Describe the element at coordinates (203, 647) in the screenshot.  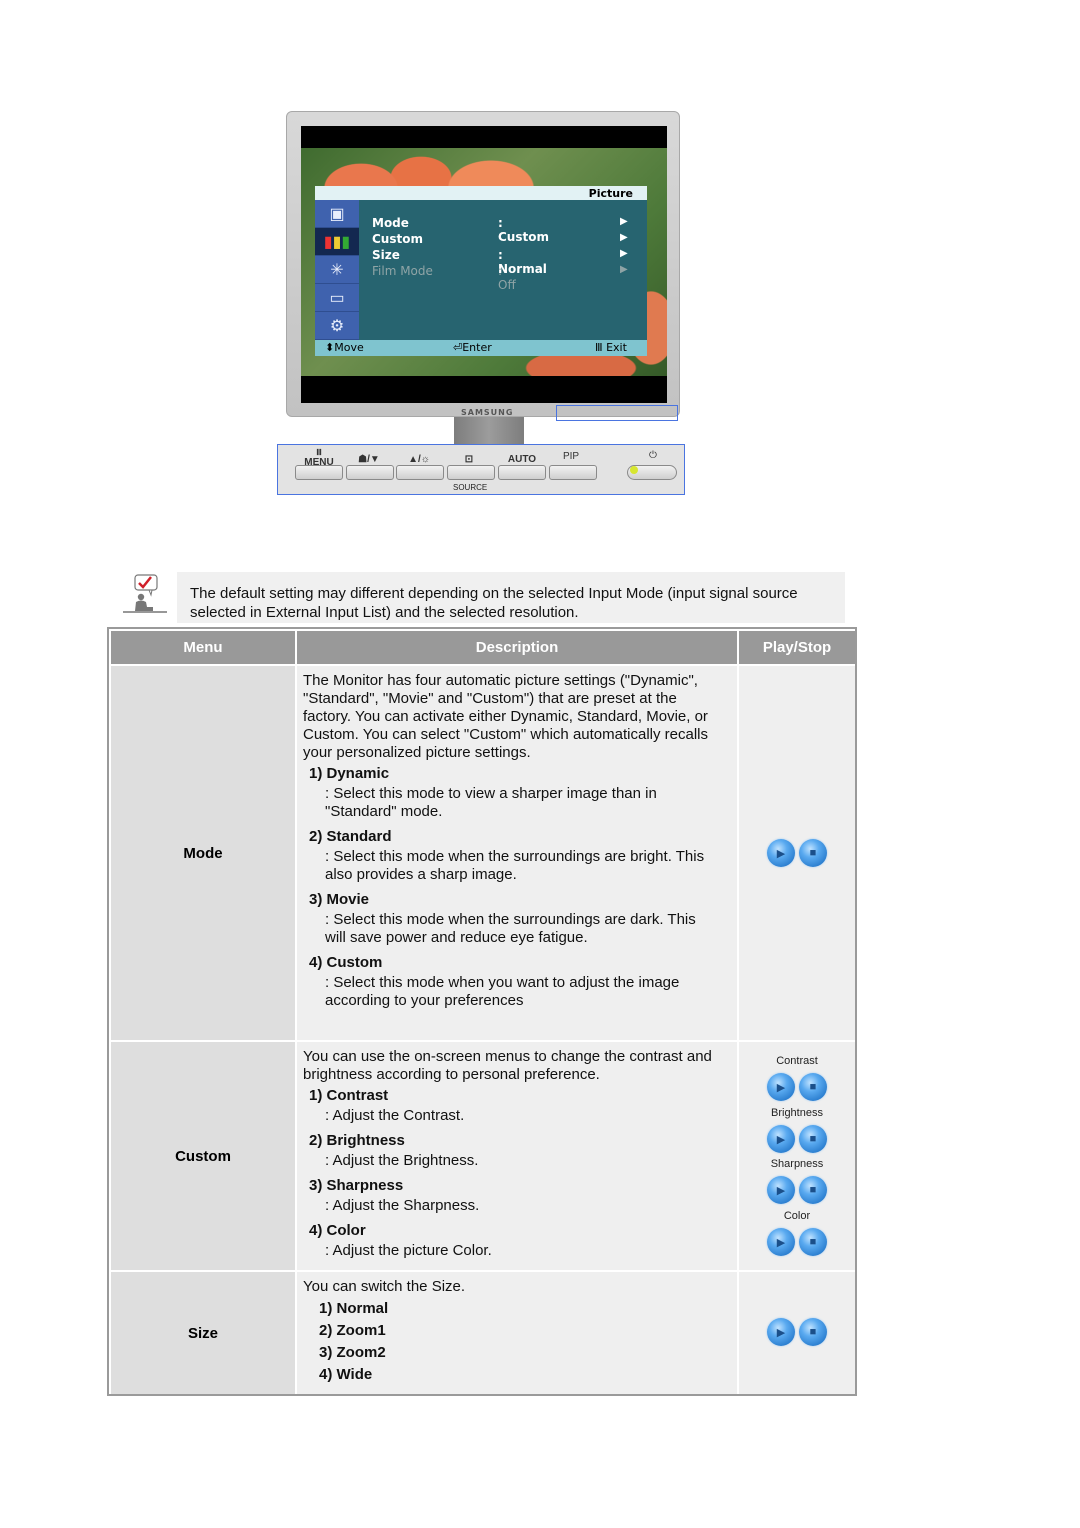
I see `header-menu: Menu` at that location.